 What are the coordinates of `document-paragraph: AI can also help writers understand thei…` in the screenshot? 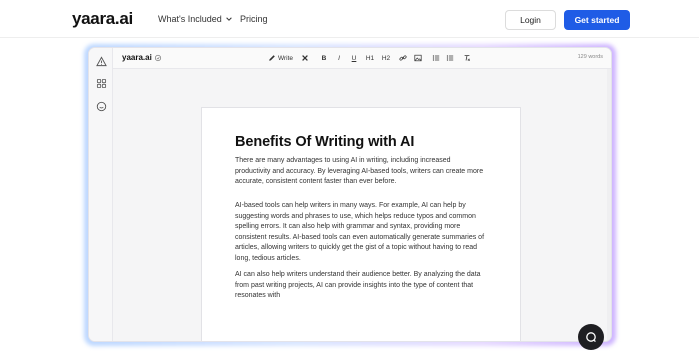 It's located at (360, 286).